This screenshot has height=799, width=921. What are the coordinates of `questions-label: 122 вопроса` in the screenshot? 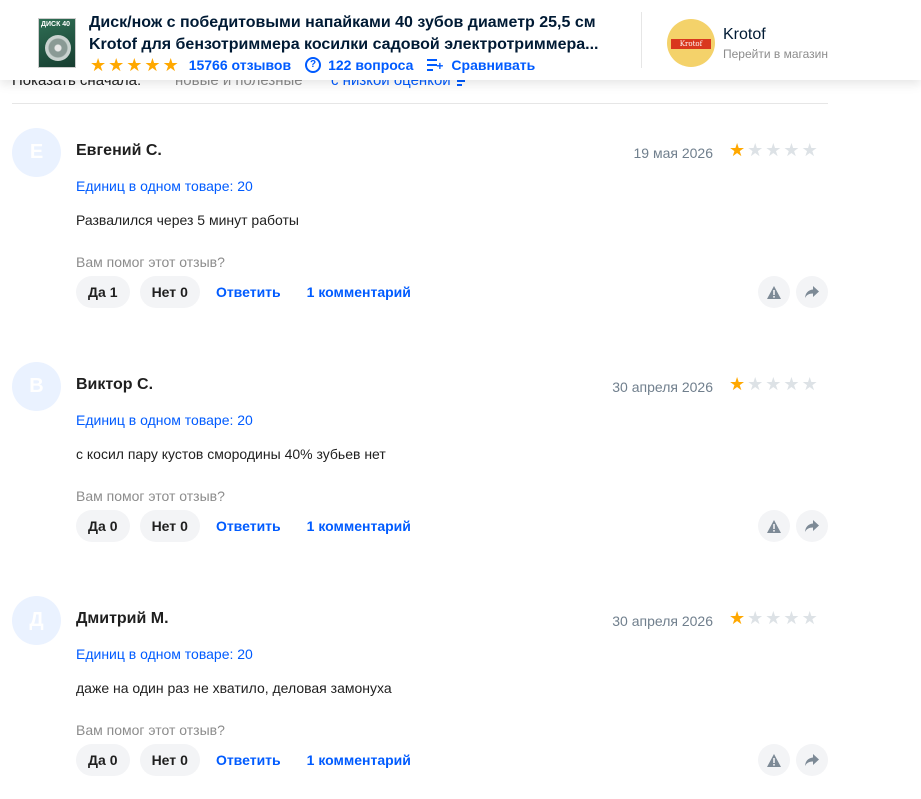 It's located at (371, 65).